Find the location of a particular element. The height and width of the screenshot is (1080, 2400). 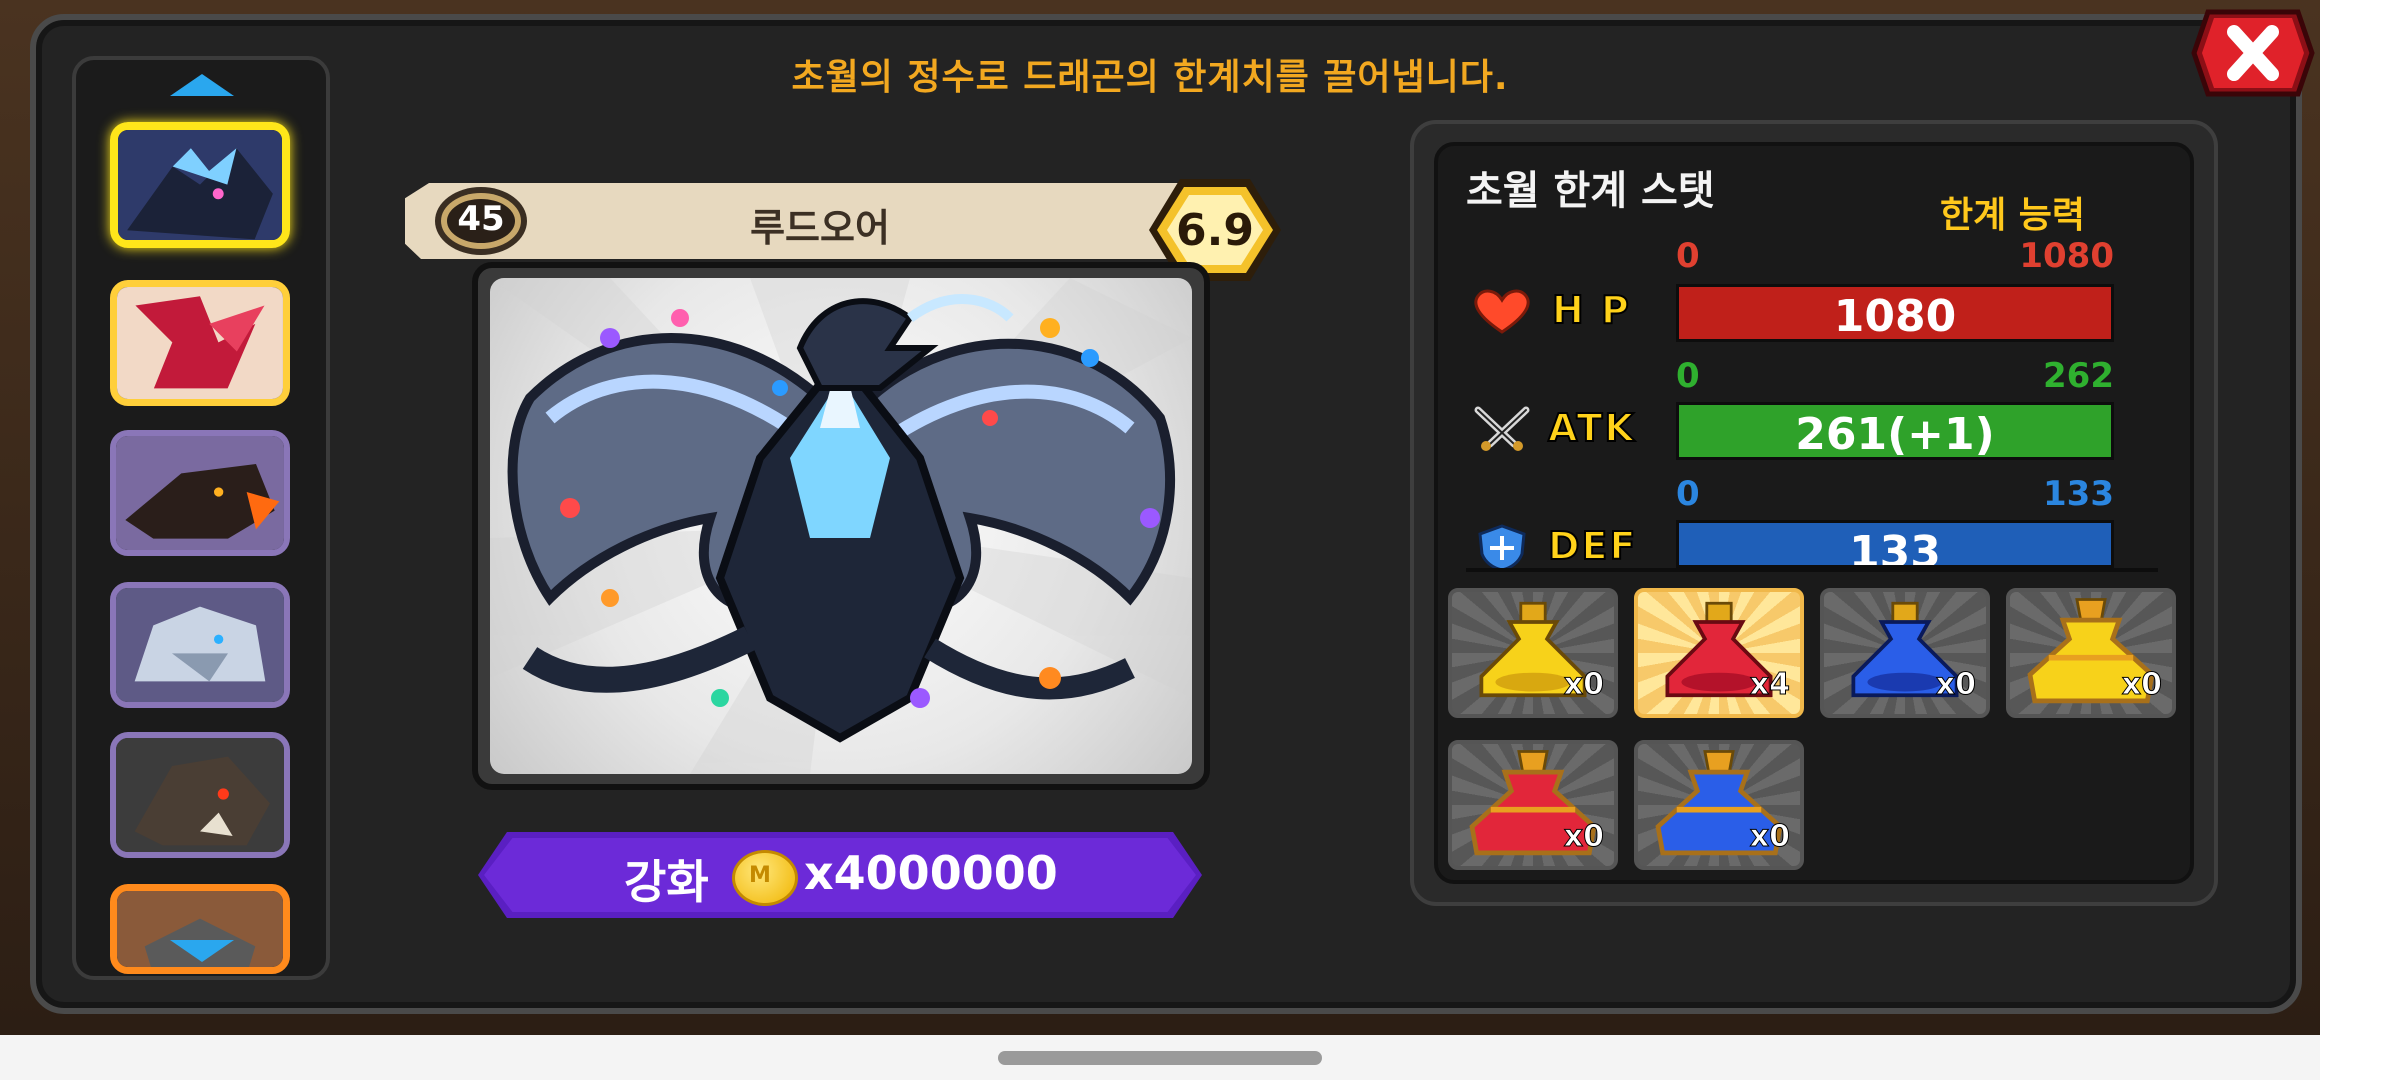

hp-value: 1080 is located at coordinates (1895, 316).